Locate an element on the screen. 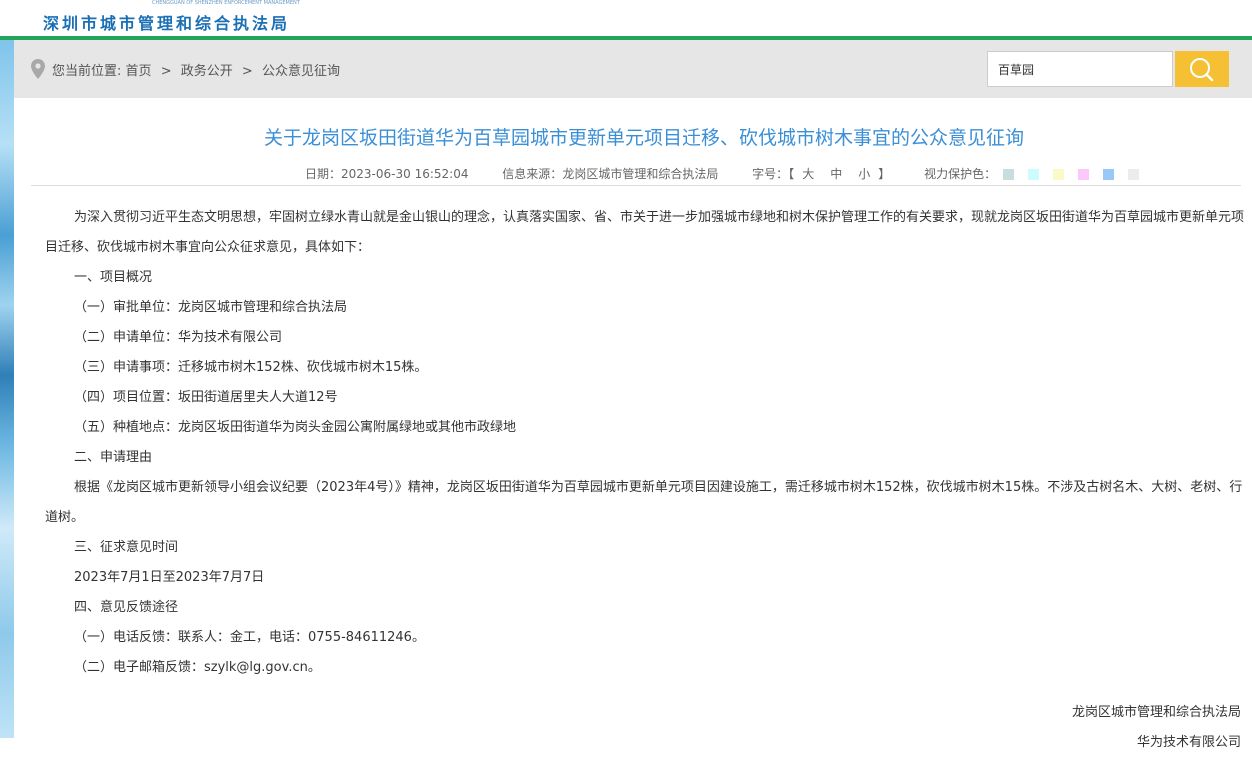 This screenshot has height=758, width=1252. date-label: 日期： is located at coordinates (323, 174).